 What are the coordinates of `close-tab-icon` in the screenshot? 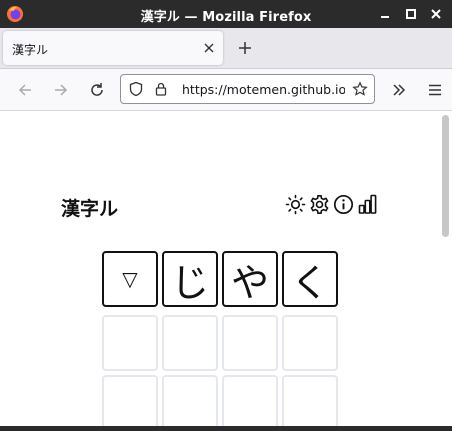 It's located at (209, 48).